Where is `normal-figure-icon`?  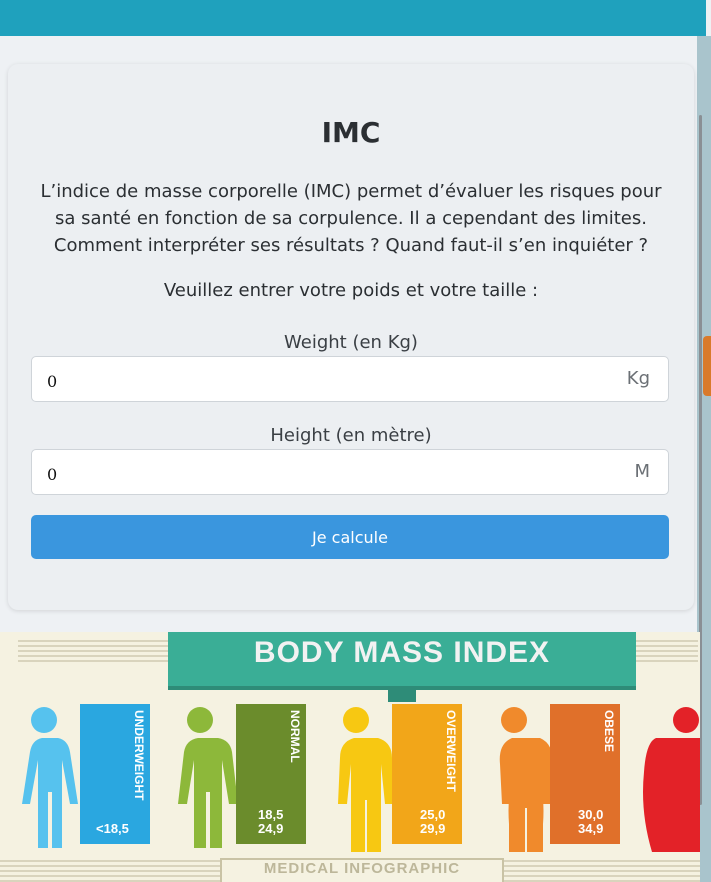
normal-figure-icon is located at coordinates (207, 777).